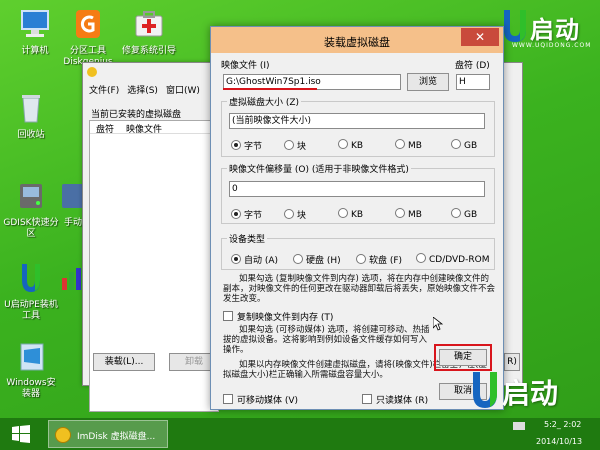 The width and height of the screenshot is (600, 450). Describe the element at coordinates (264, 101) in the screenshot. I see `size-label: 虚拟磁盘大小 (Z)` at that location.